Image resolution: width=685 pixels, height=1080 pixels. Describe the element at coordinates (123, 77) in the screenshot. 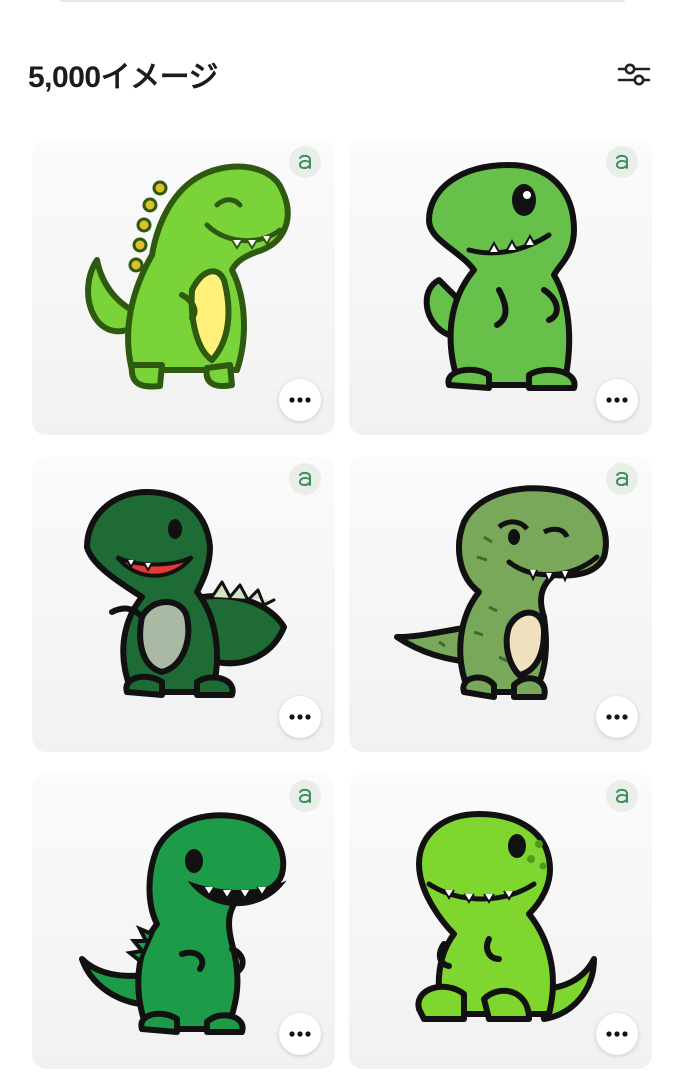

I see `result-count: 5,000イメージ` at that location.